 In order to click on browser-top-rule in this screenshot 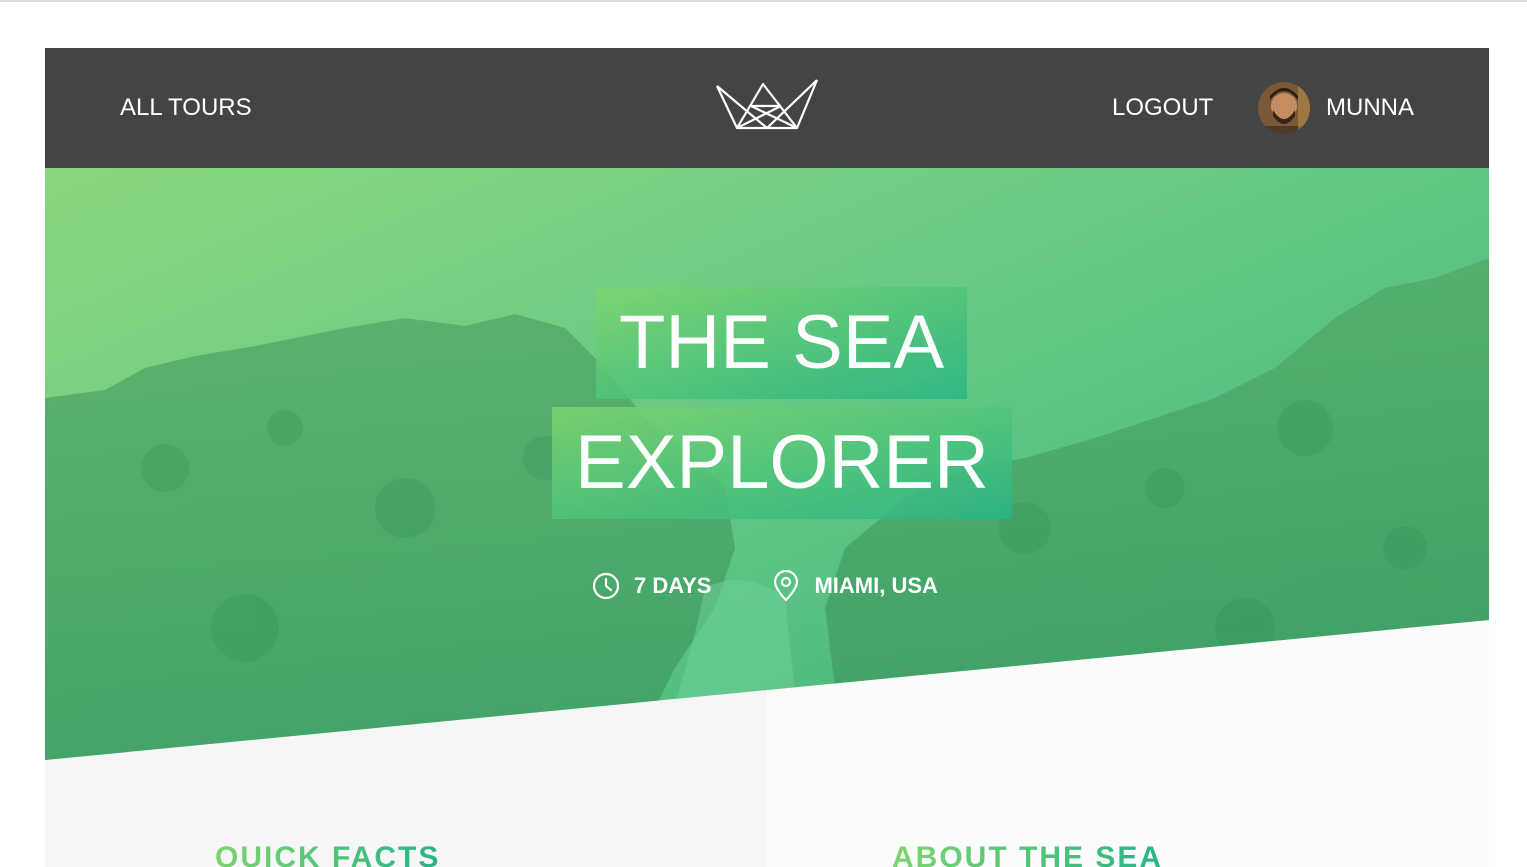, I will do `click(763, 1)`.